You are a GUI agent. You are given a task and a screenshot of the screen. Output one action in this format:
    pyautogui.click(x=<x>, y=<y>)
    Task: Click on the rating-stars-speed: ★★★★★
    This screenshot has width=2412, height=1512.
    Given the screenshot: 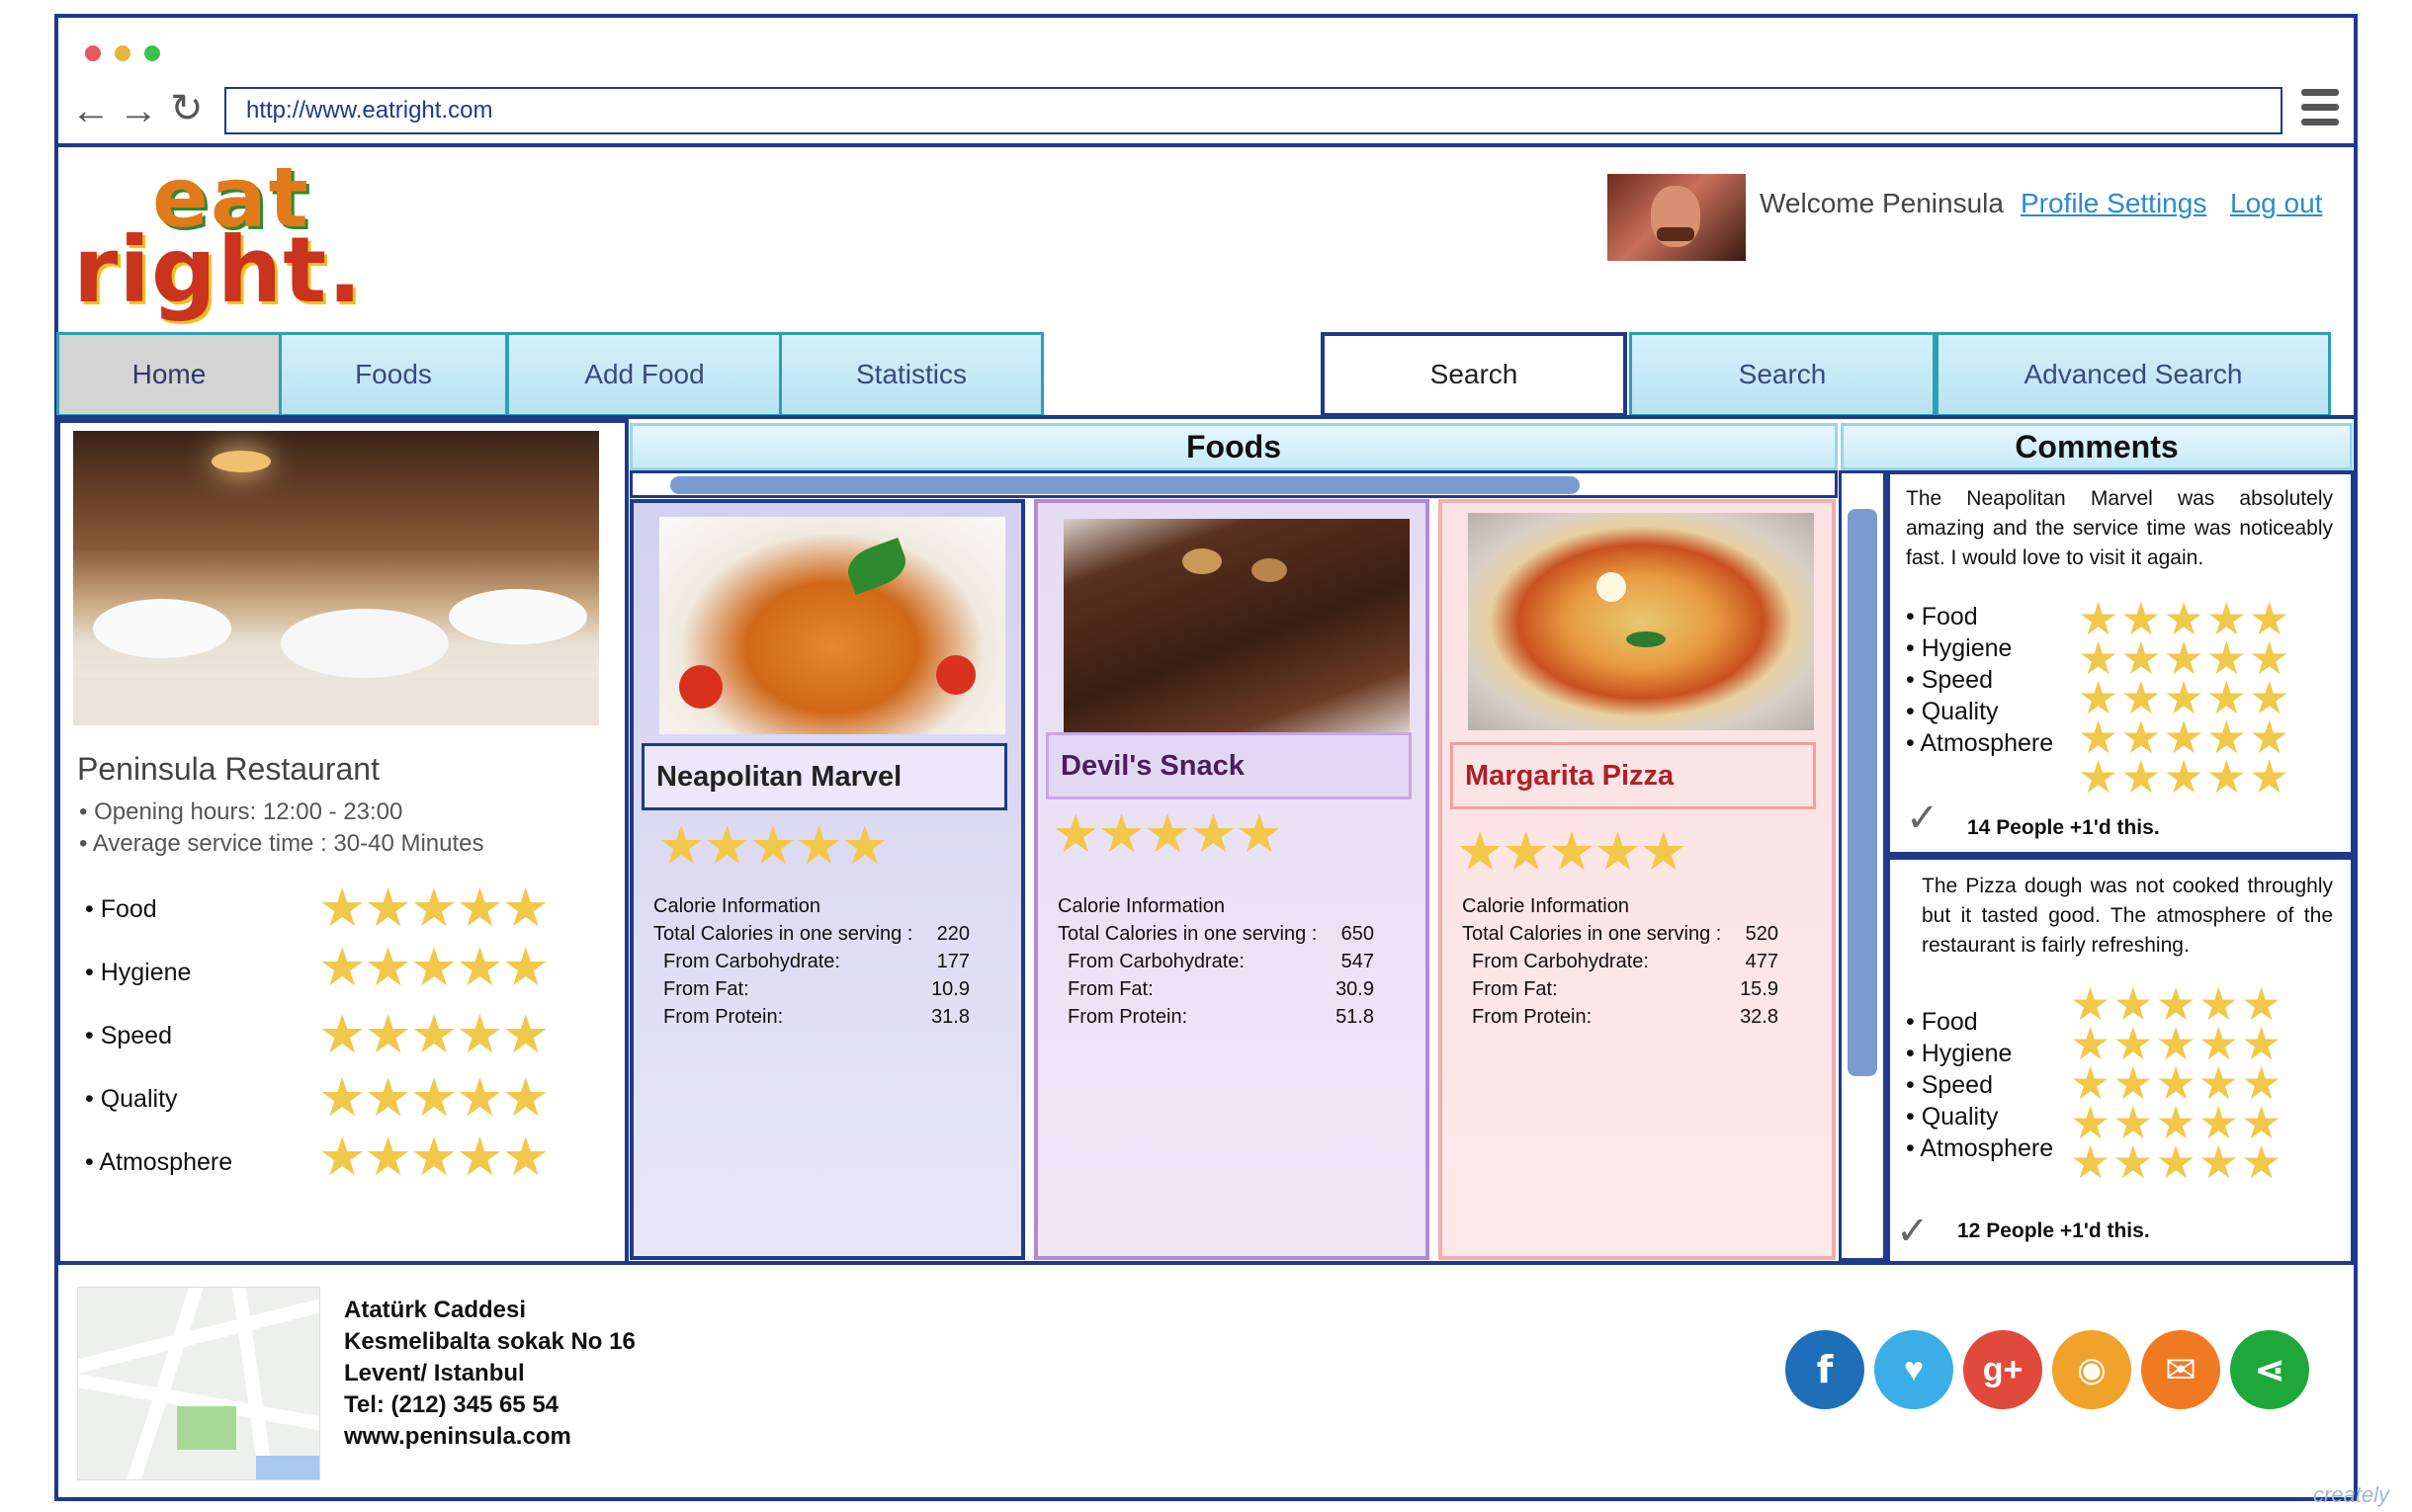 What is the action you would take?
    pyautogui.click(x=434, y=1034)
    